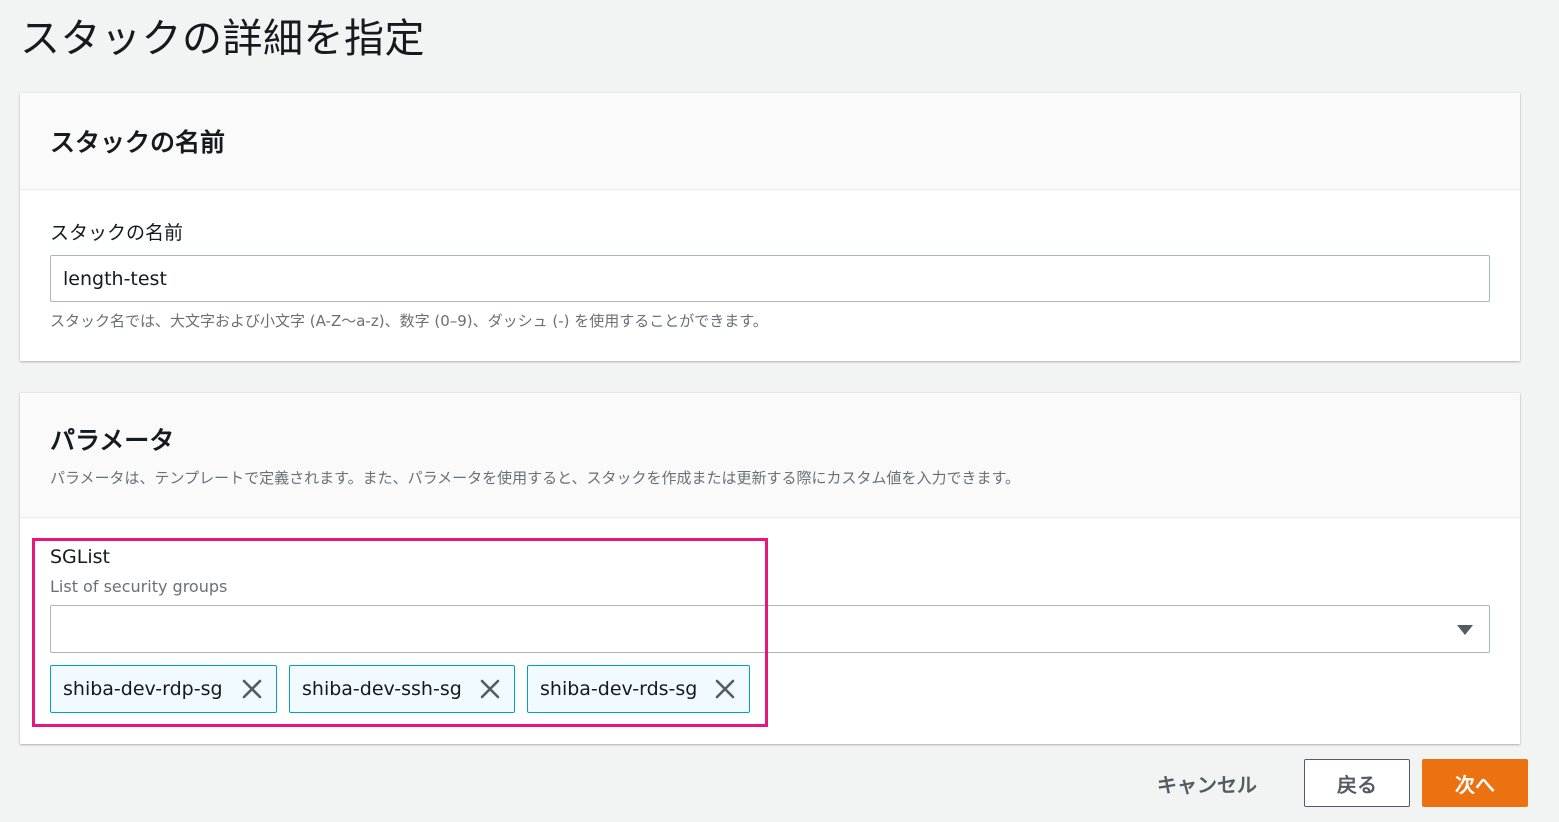  What do you see at coordinates (222, 39) in the screenshot?
I see `page-title: スタックの詳細を指定` at bounding box center [222, 39].